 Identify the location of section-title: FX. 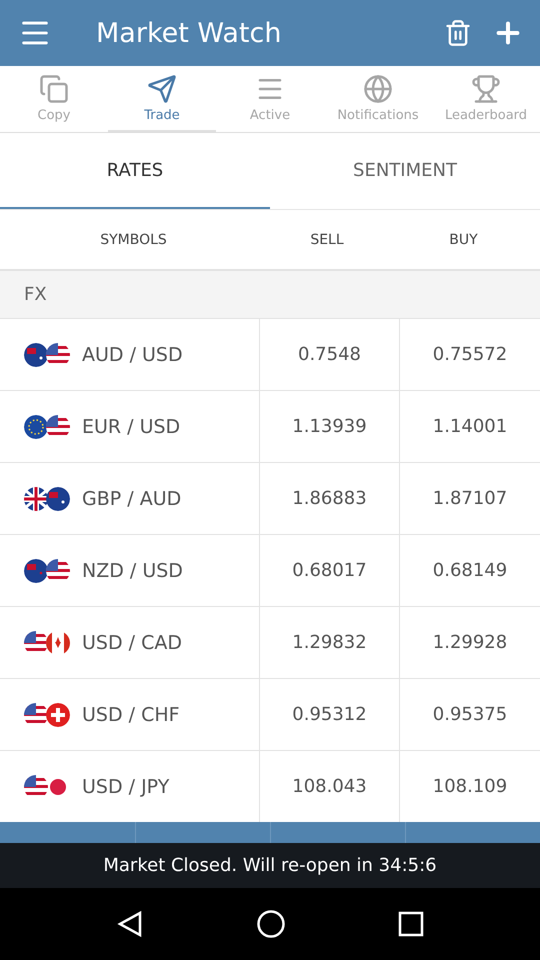
(35, 294).